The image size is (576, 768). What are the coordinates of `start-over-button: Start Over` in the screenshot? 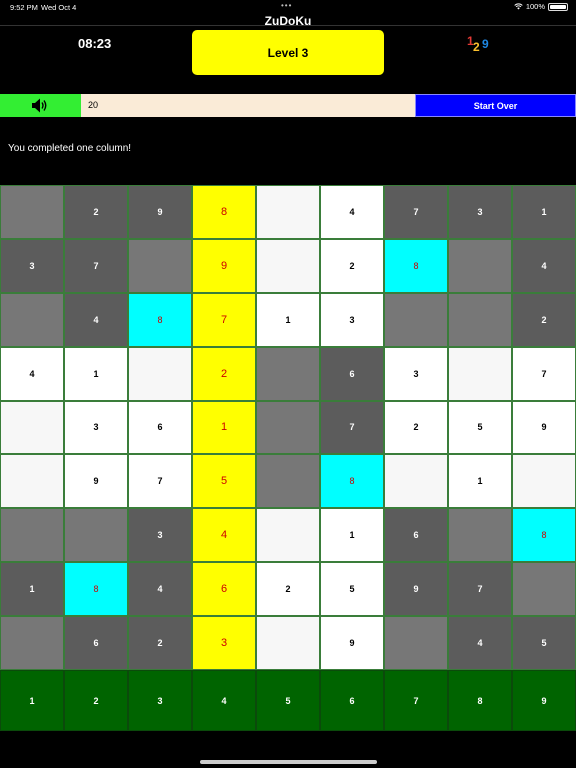 It's located at (495, 105).